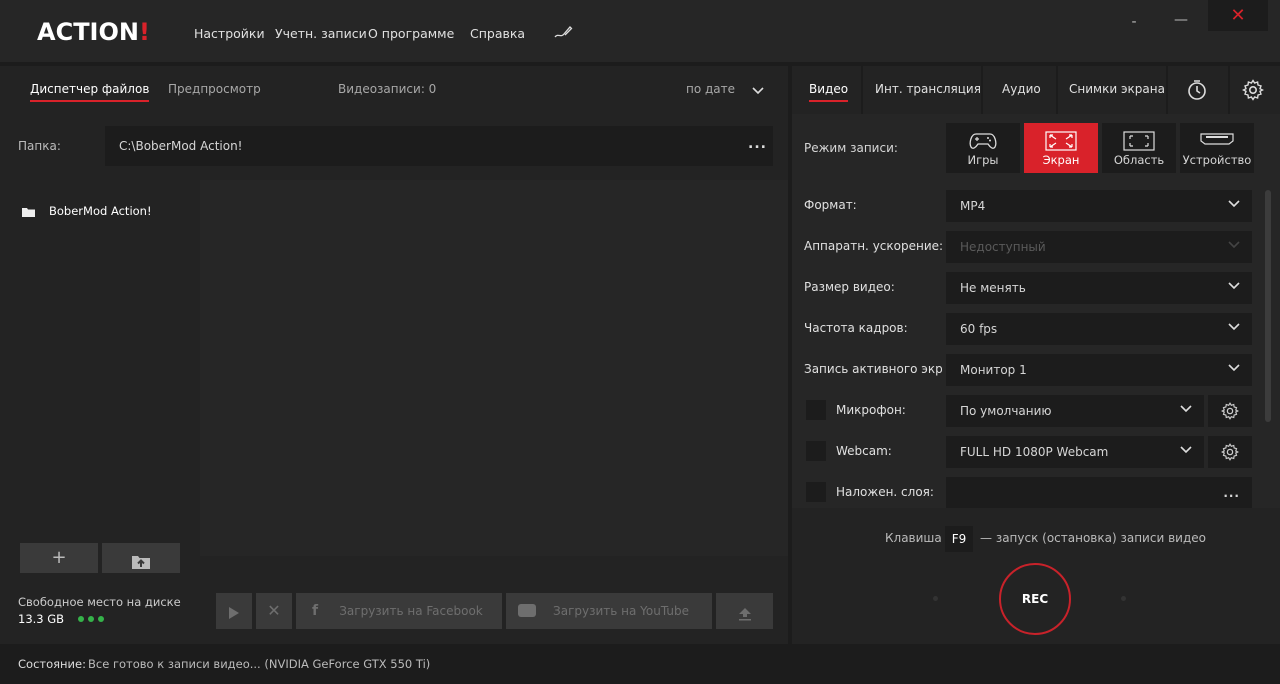 This screenshot has height=684, width=1280. Describe the element at coordinates (399, 611) in the screenshot. I see `upload-facebook-button: f Загрузить на Facebook` at that location.